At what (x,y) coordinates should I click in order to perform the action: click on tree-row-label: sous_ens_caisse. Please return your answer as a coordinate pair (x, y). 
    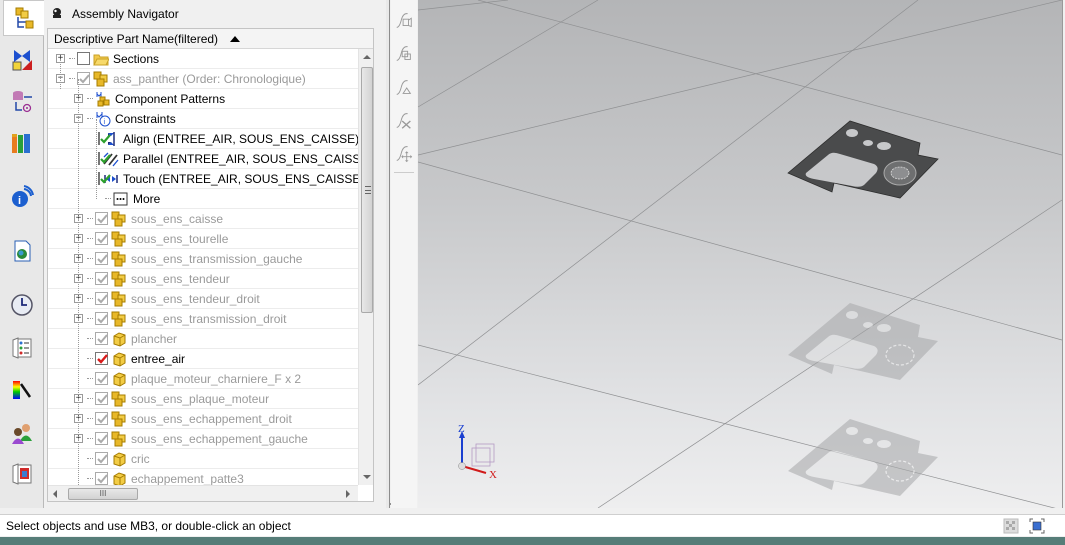
    Looking at the image, I should click on (177, 218).